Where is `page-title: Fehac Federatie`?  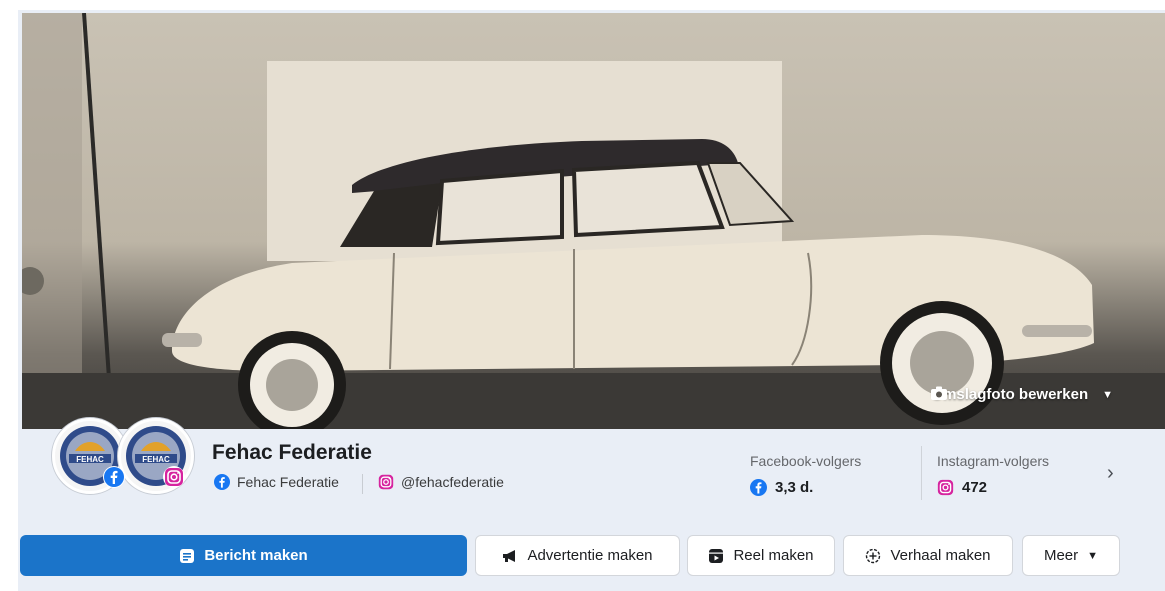 page-title: Fehac Federatie is located at coordinates (292, 453).